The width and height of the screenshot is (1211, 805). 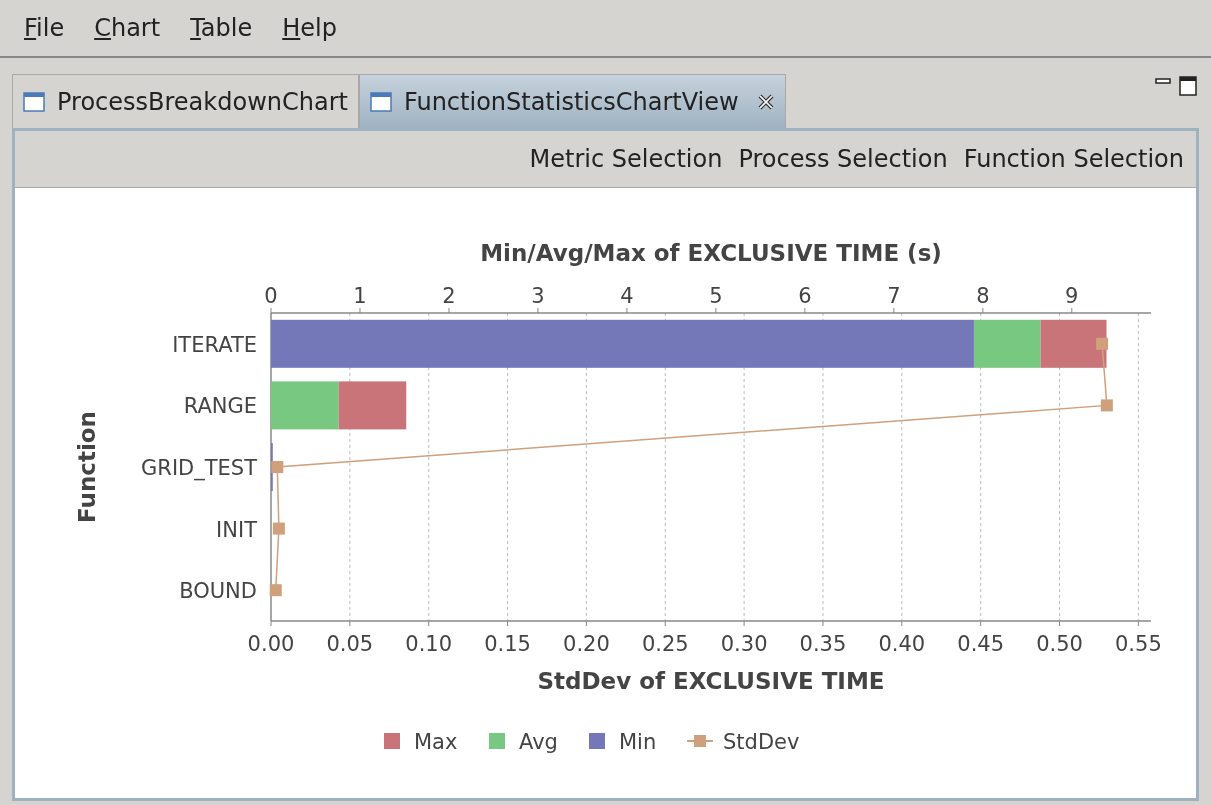 What do you see at coordinates (823, 644) in the screenshot?
I see `axis-tick-label: 0.35` at bounding box center [823, 644].